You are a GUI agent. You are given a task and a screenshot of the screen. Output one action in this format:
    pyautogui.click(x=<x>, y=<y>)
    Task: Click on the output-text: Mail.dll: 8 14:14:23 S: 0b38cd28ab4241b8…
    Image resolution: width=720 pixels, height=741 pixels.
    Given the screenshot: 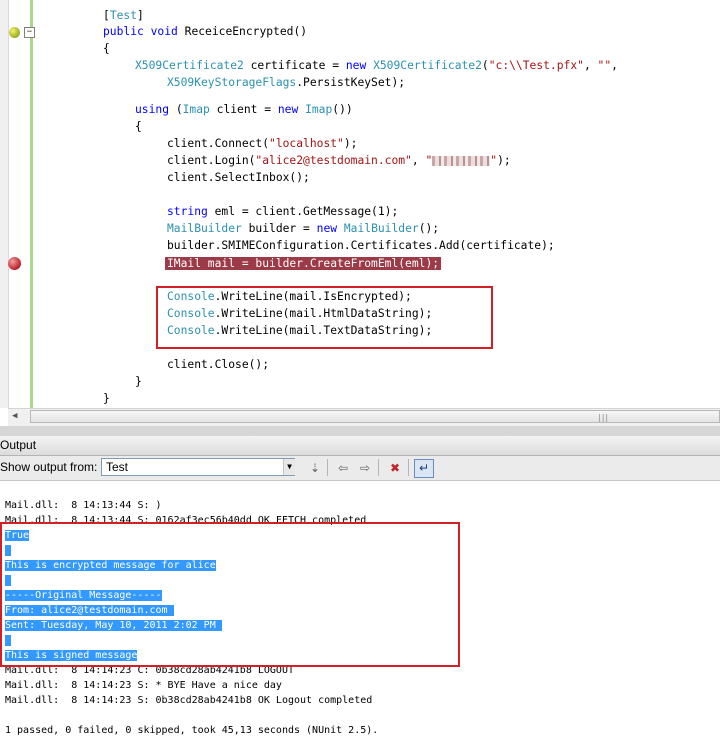 What is the action you would take?
    pyautogui.click(x=189, y=700)
    